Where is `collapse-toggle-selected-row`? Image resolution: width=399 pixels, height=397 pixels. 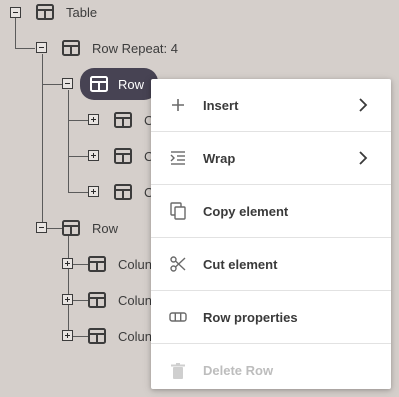 collapse-toggle-selected-row is located at coordinates (67, 83).